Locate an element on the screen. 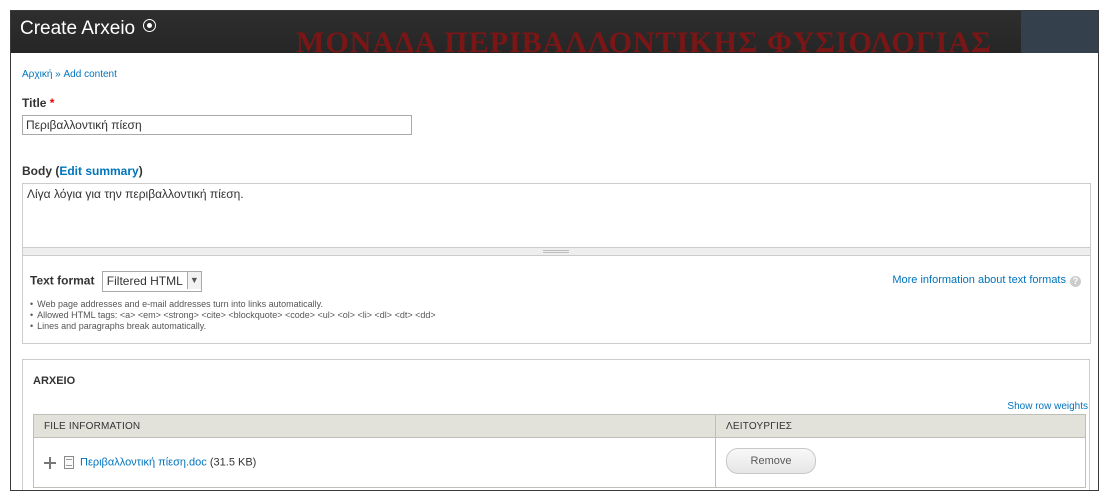 The width and height of the screenshot is (1107, 499). file-info-cell: Περιβαλλοντική πίεση.doc (31.5 KB) is located at coordinates (374, 462).